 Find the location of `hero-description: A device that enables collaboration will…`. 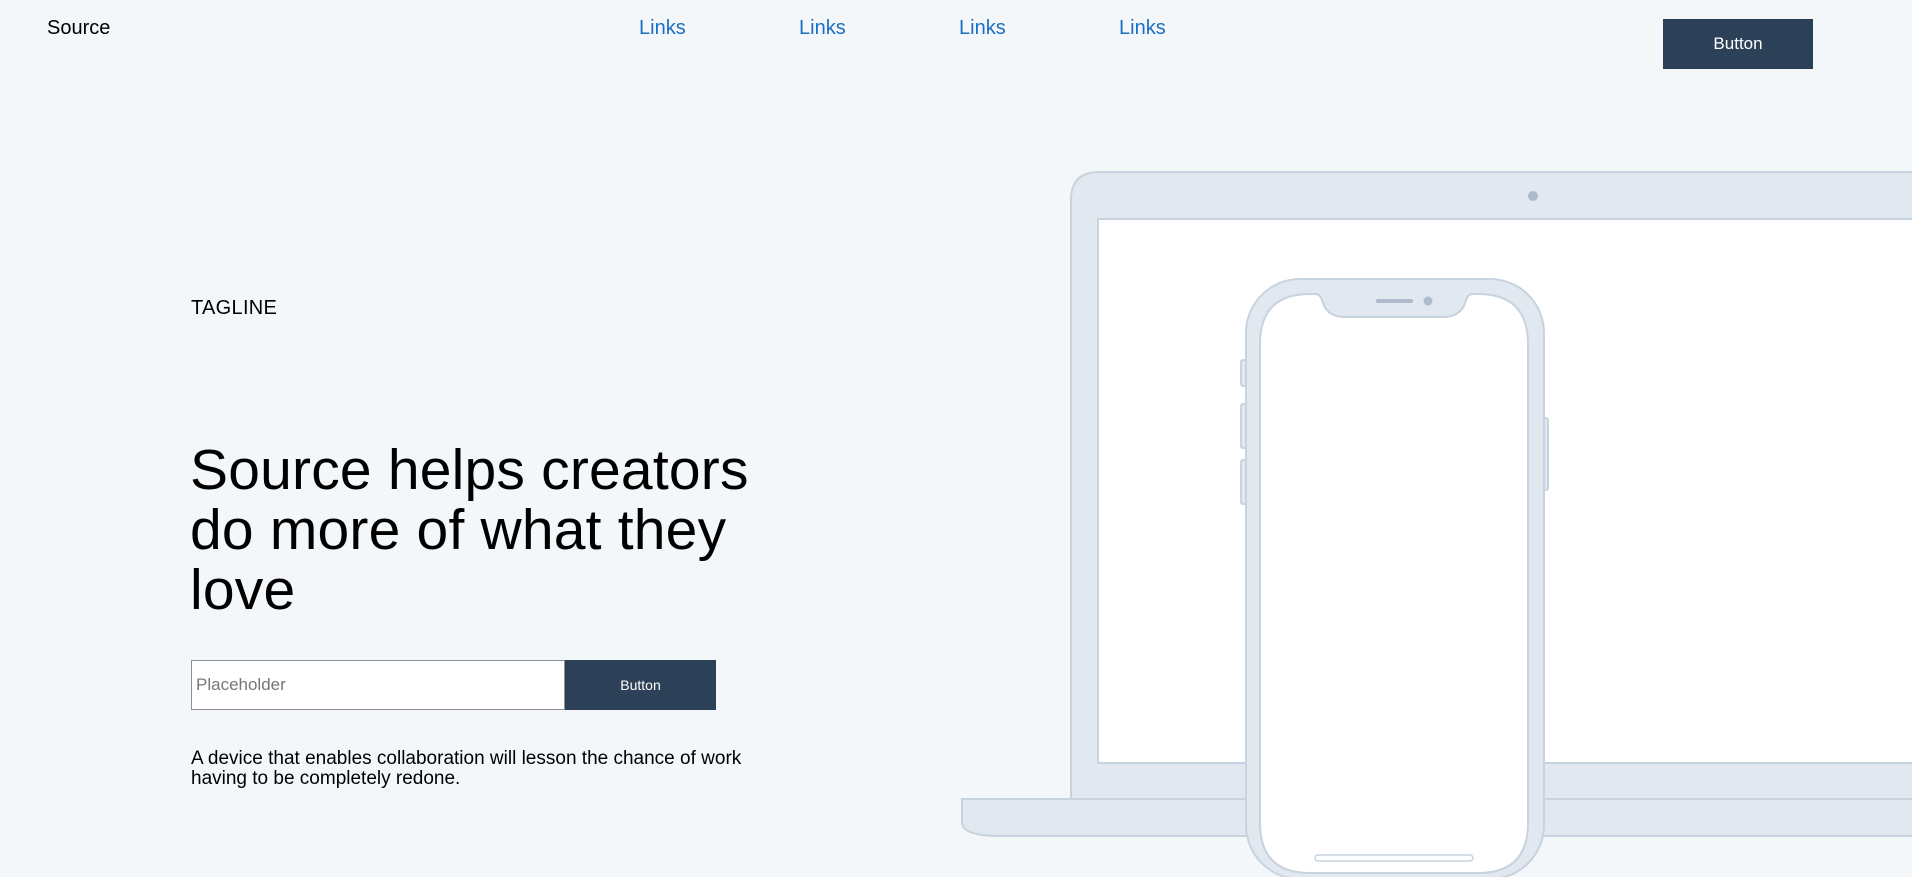

hero-description: A device that enables collaboration will… is located at coordinates (466, 768).